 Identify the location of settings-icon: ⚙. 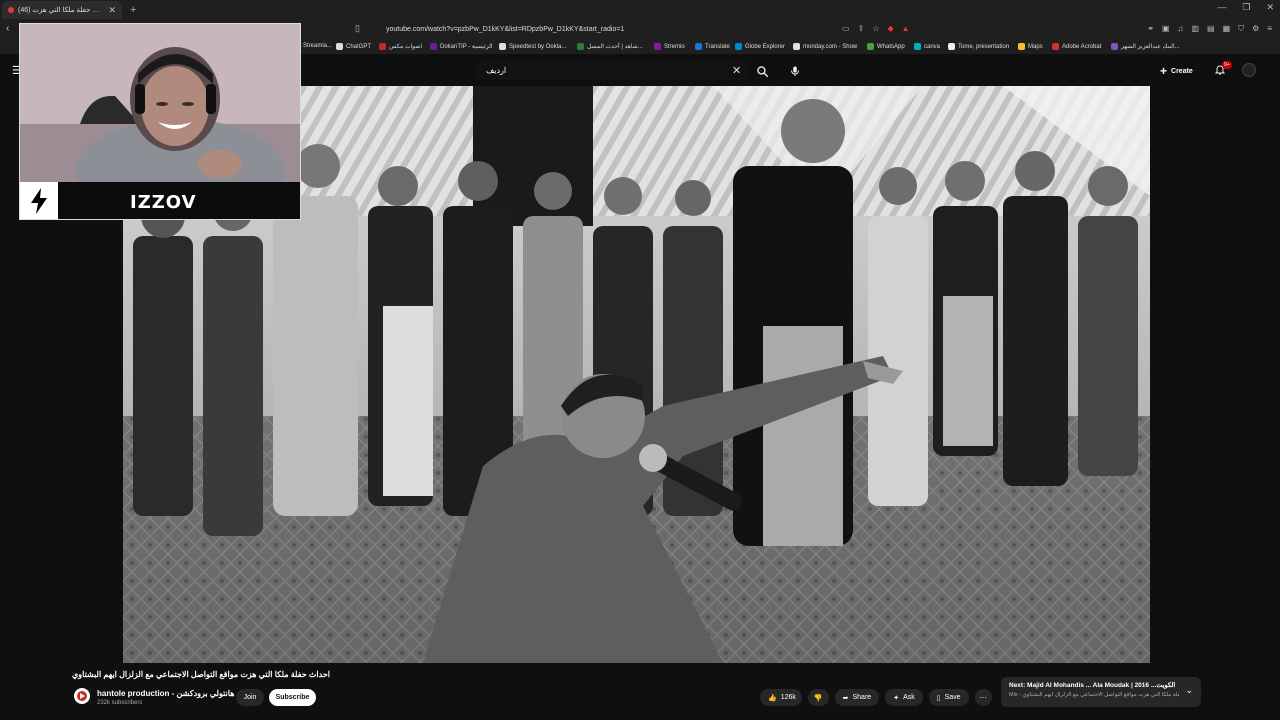
(1255, 29).